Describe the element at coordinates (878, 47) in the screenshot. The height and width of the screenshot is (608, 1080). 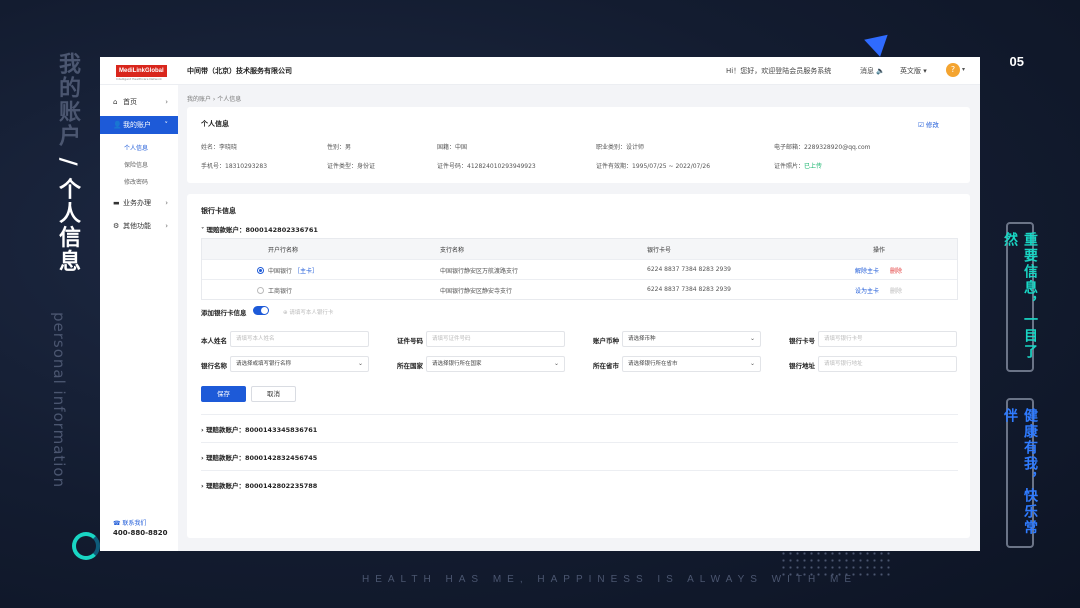
I see `triangle-decoration-icon` at that location.